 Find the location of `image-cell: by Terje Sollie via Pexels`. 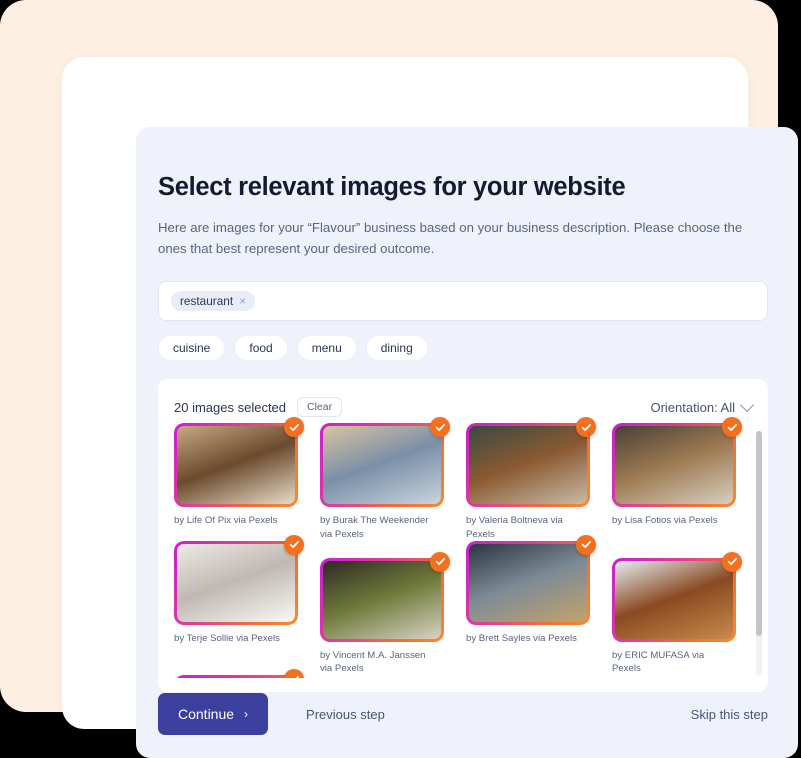

image-cell: by Terje Sollie via Pexels is located at coordinates (241, 608).